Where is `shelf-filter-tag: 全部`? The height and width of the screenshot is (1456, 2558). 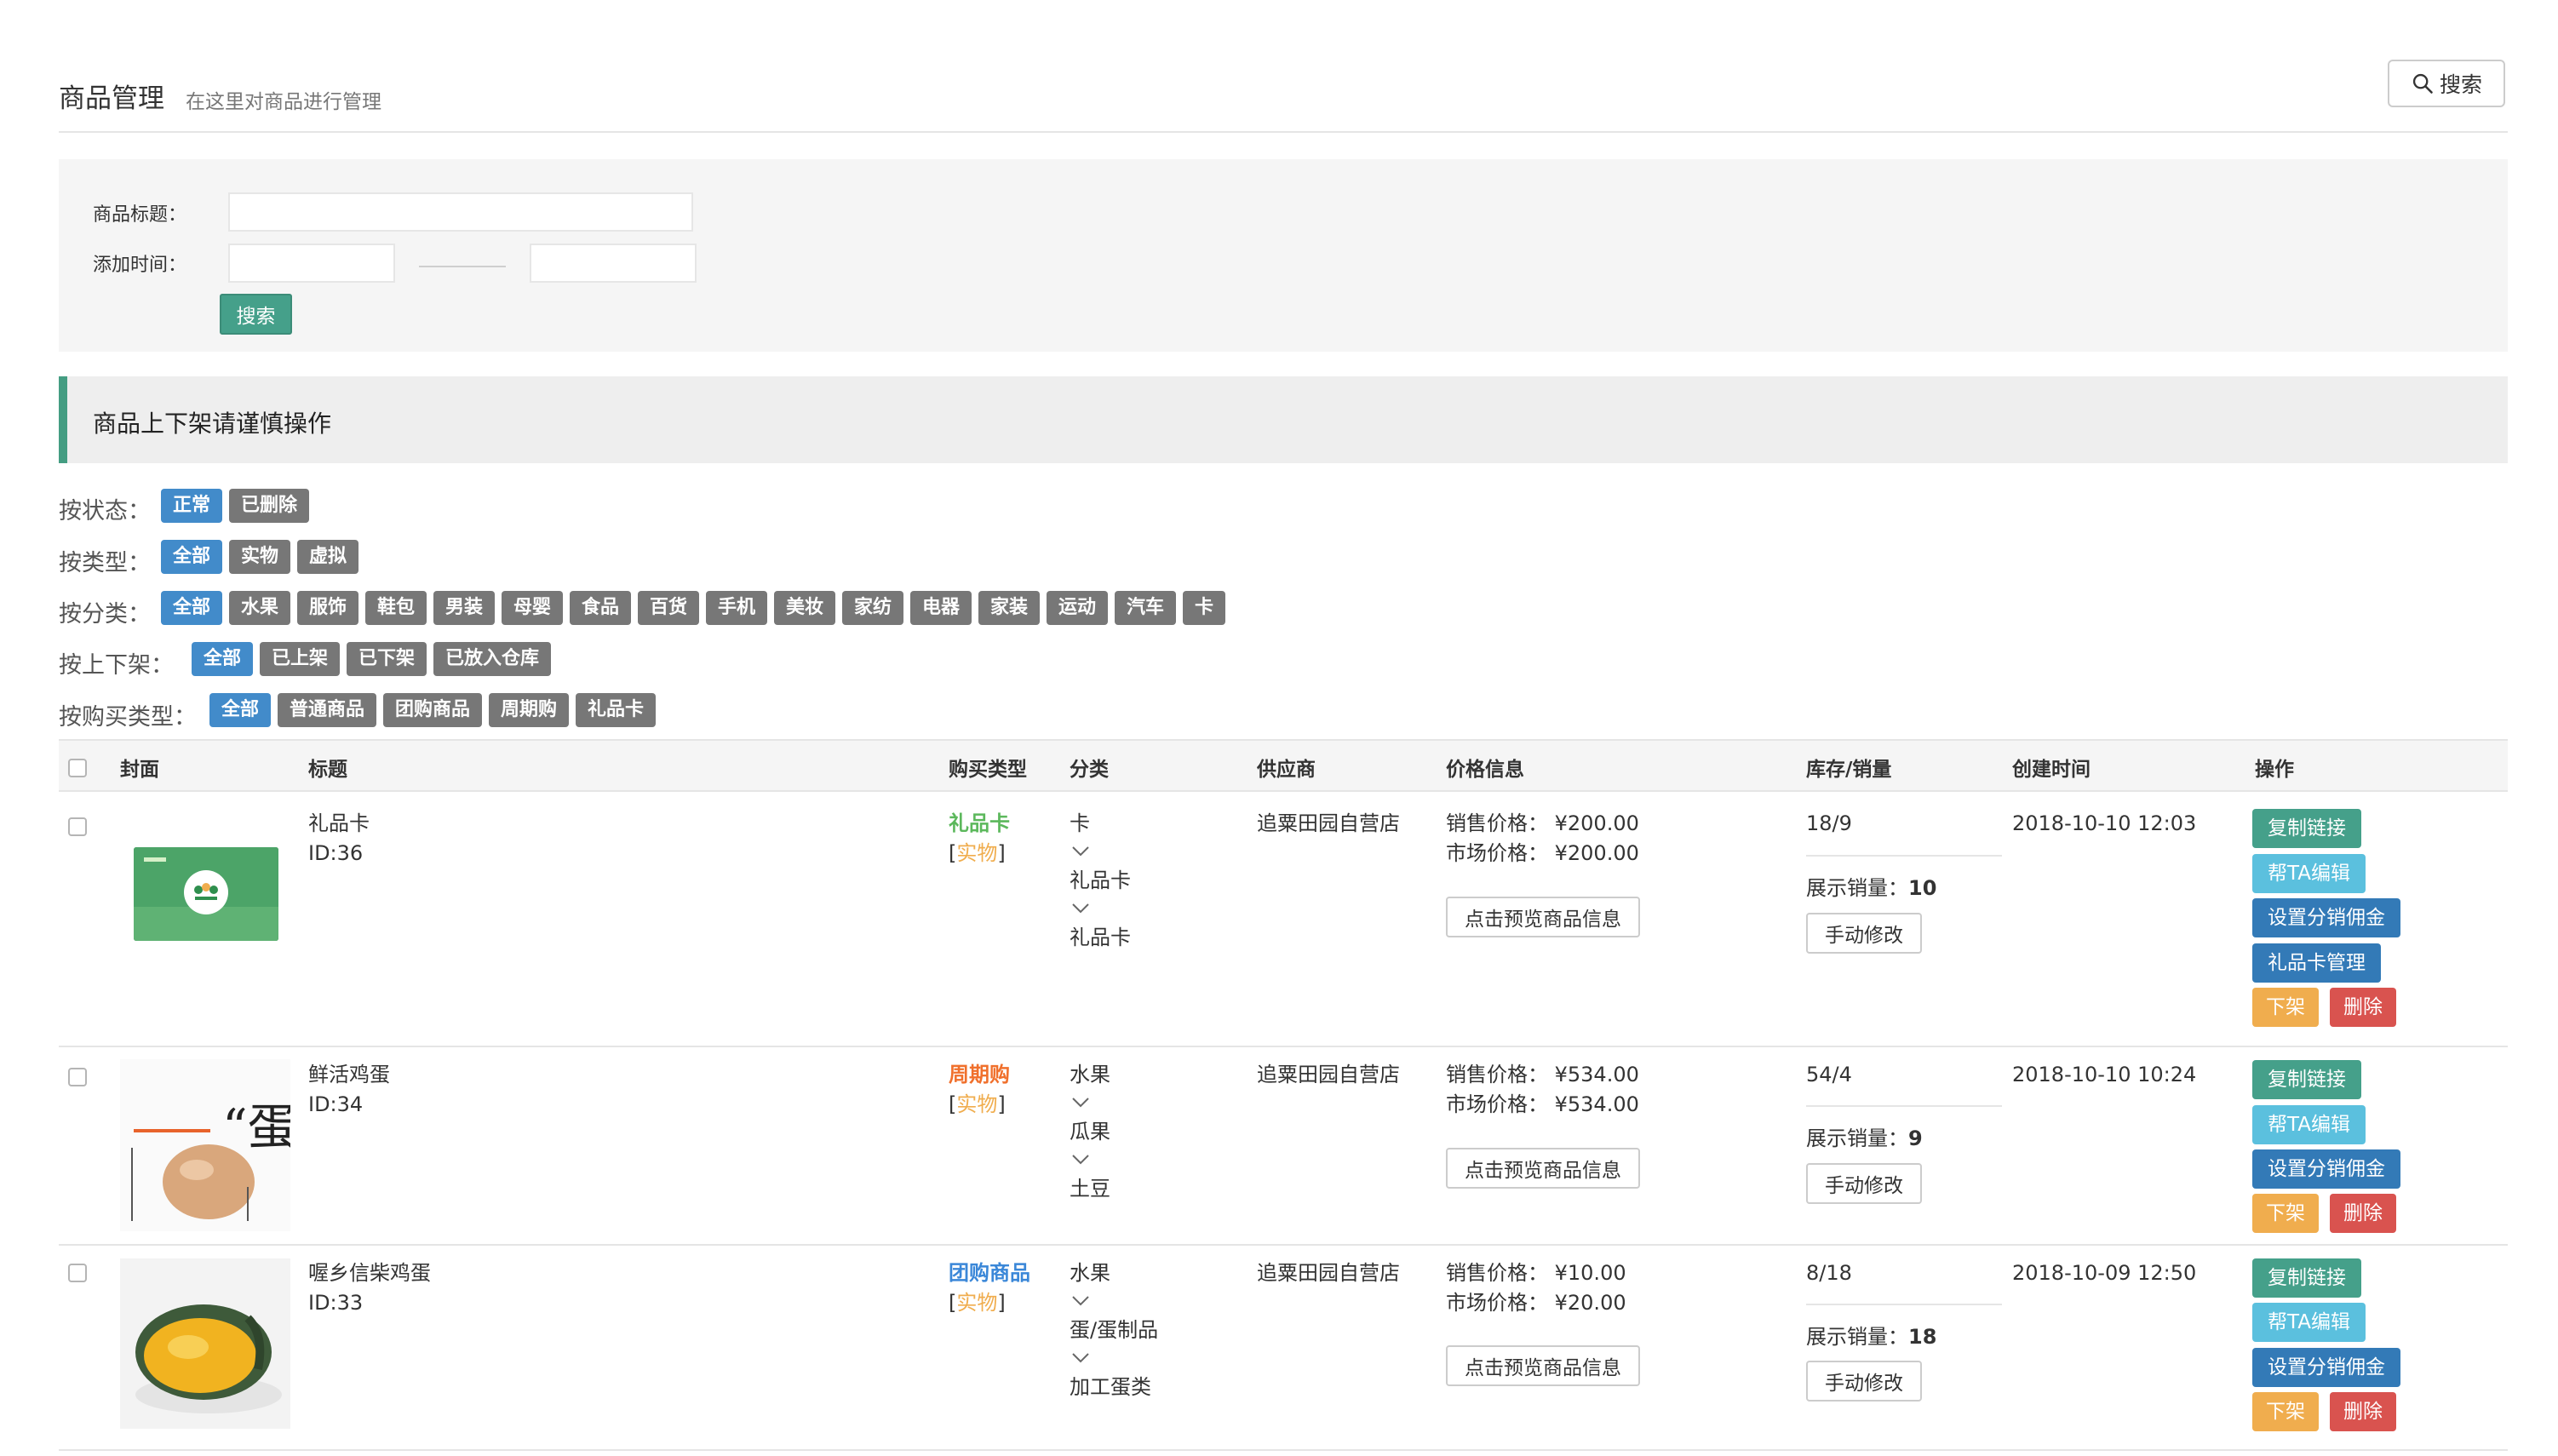
shelf-filter-tag: 全部 is located at coordinates (223, 659).